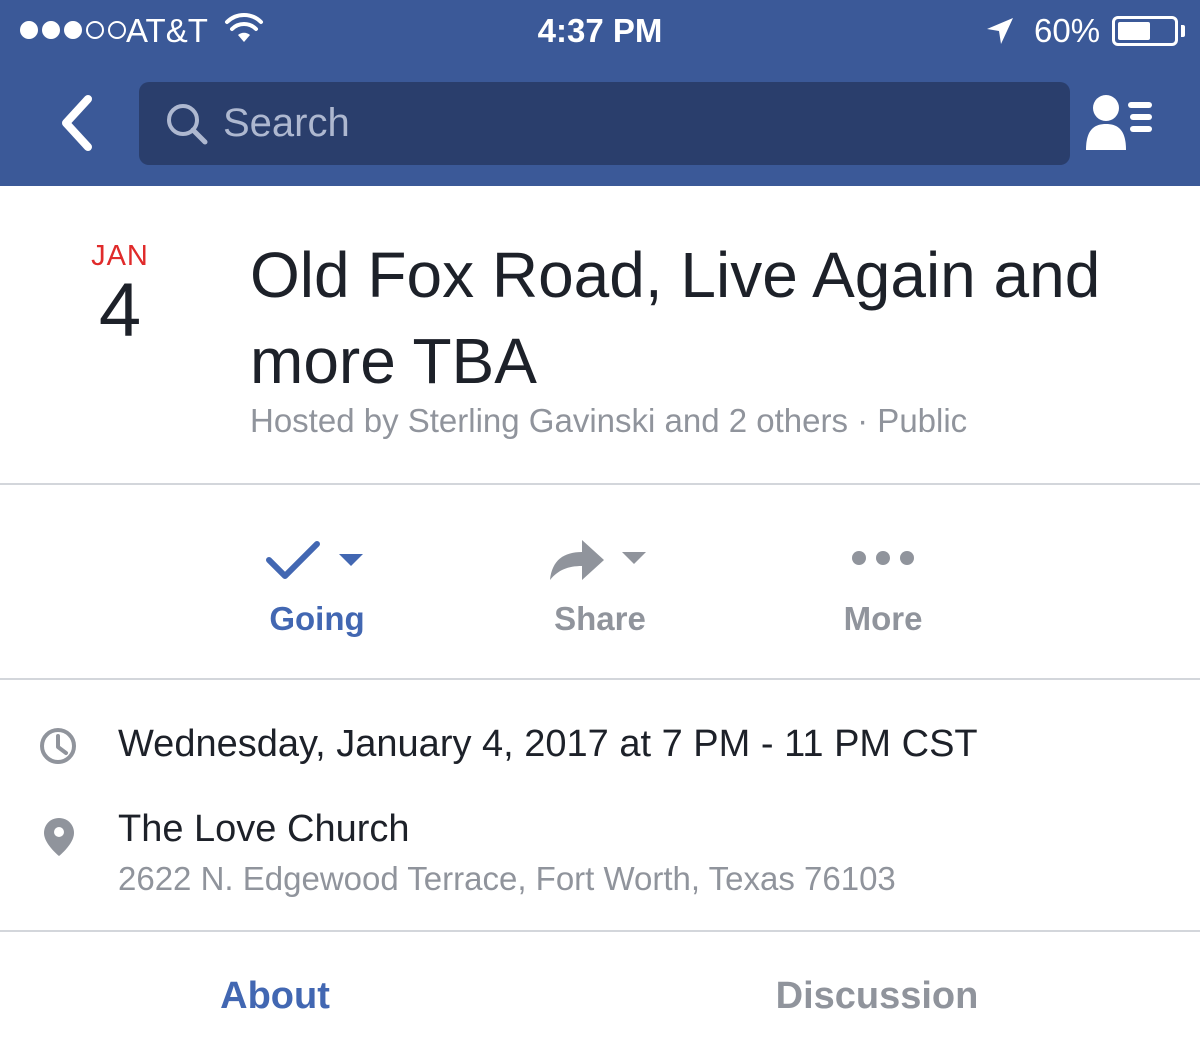 Image resolution: width=1200 pixels, height=1039 pixels. Describe the element at coordinates (1067, 30) in the screenshot. I see `battery-percent: 60%` at that location.